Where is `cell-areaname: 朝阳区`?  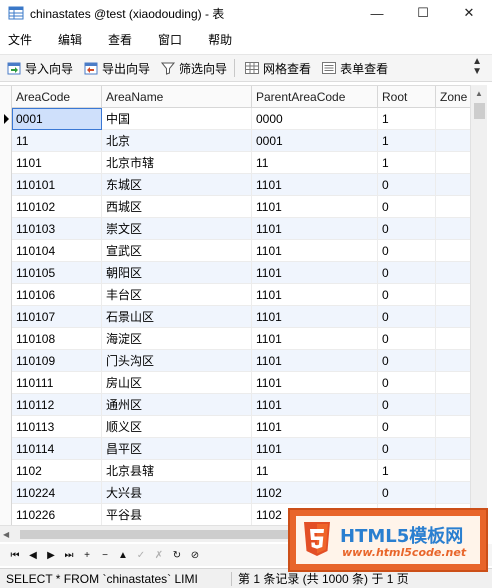
cell-areaname: 朝阳区 is located at coordinates (177, 273).